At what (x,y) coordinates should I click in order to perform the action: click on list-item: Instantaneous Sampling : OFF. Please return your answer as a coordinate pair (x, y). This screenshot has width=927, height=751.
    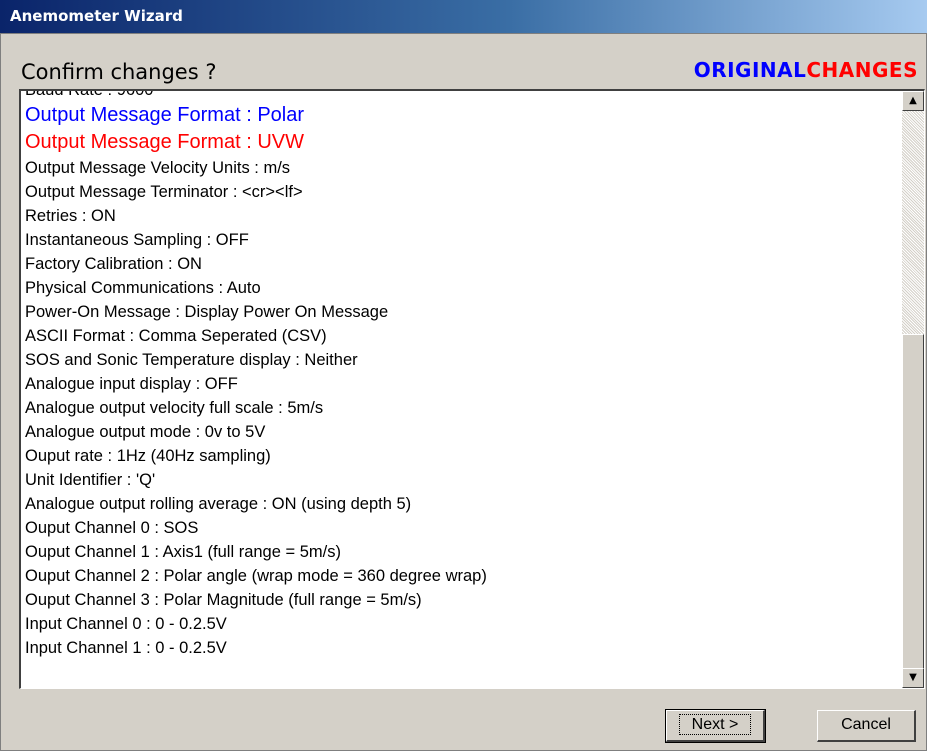
    Looking at the image, I should click on (137, 240).